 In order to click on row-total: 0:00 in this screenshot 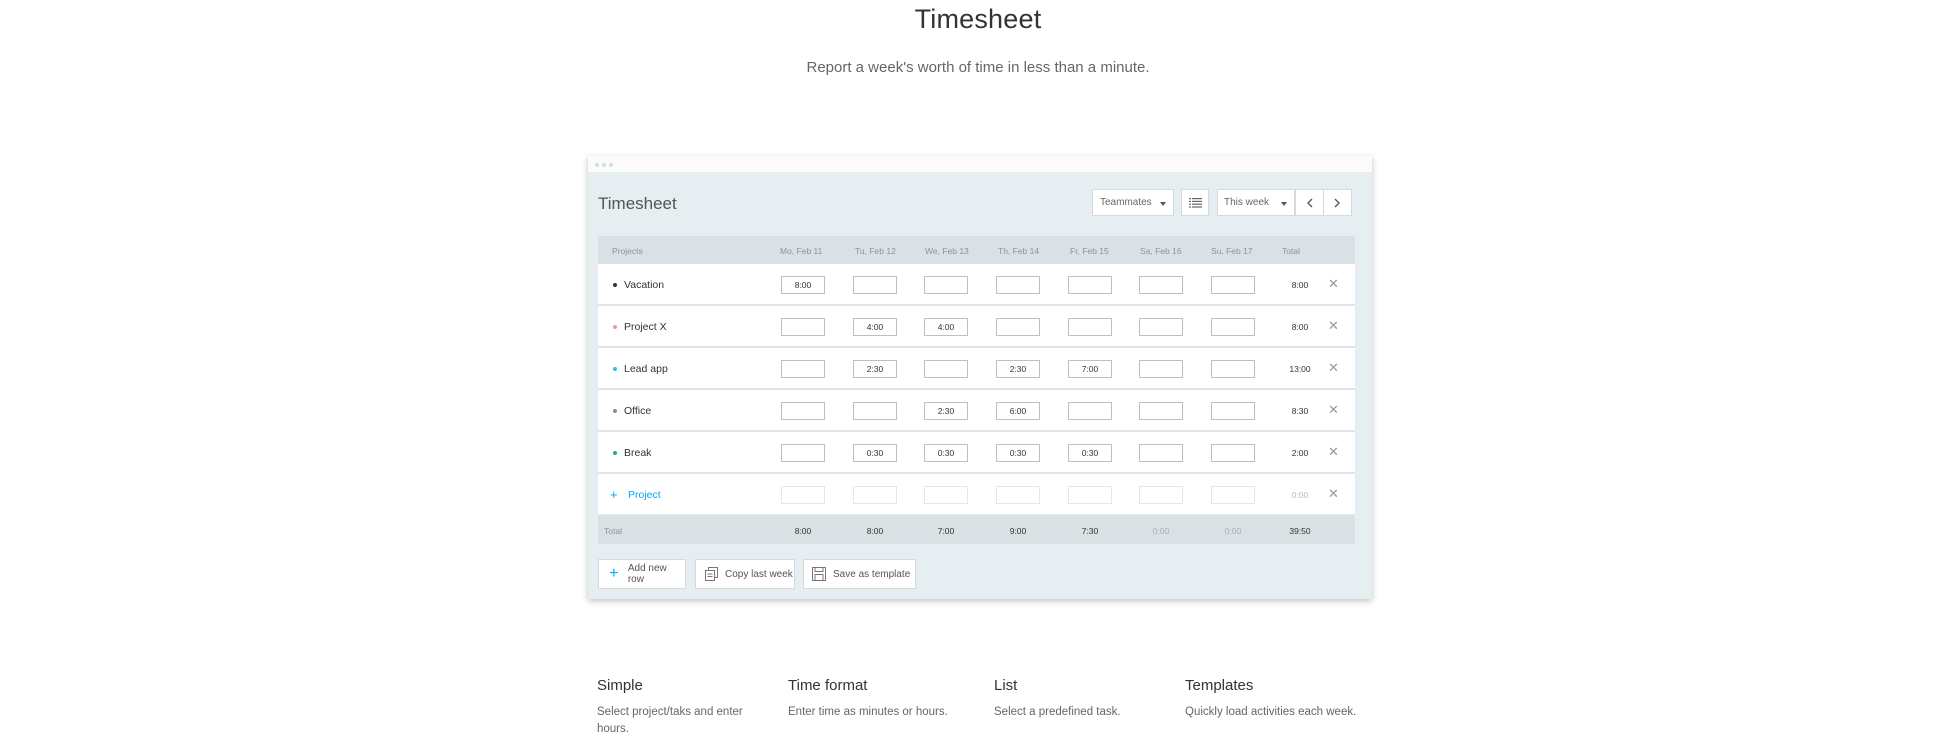, I will do `click(1300, 495)`.